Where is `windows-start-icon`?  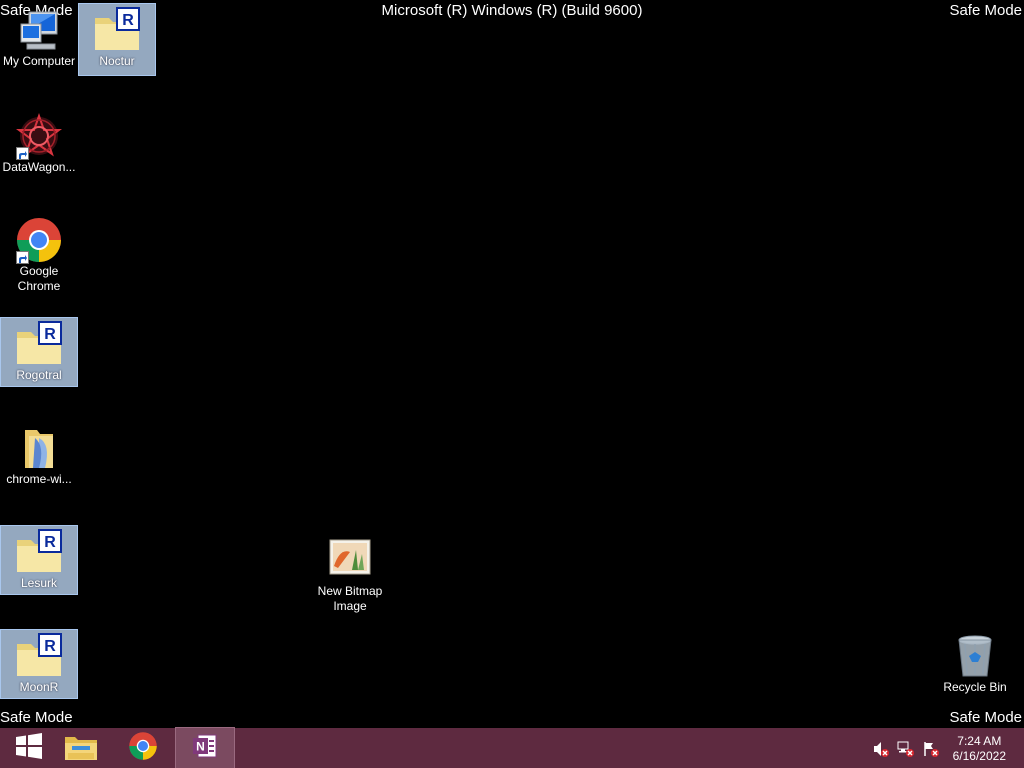 windows-start-icon is located at coordinates (29, 748).